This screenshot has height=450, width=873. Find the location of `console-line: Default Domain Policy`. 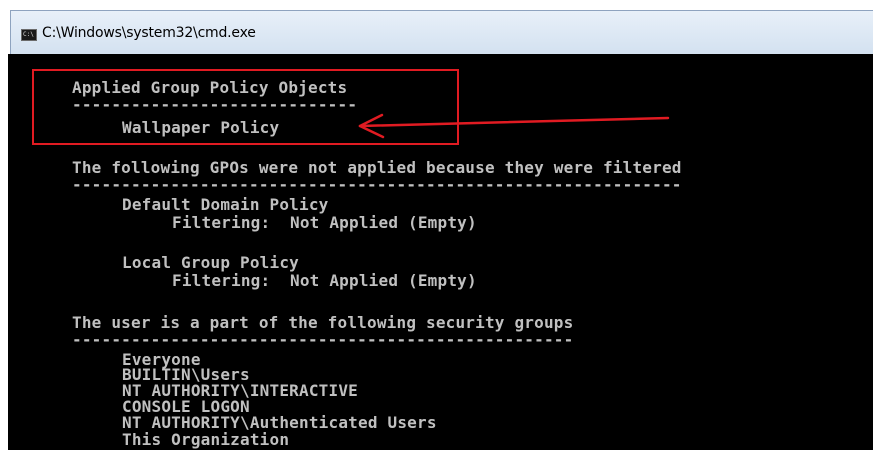

console-line: Default Domain Policy is located at coordinates (225, 204).